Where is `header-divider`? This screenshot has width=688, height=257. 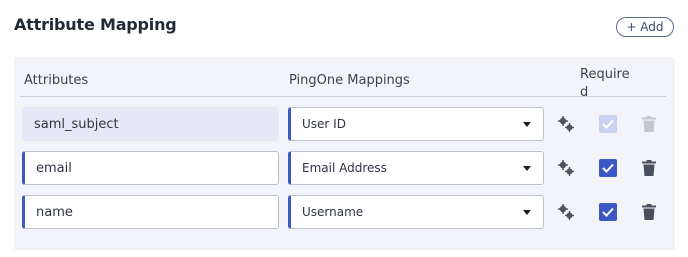 header-divider is located at coordinates (343, 96).